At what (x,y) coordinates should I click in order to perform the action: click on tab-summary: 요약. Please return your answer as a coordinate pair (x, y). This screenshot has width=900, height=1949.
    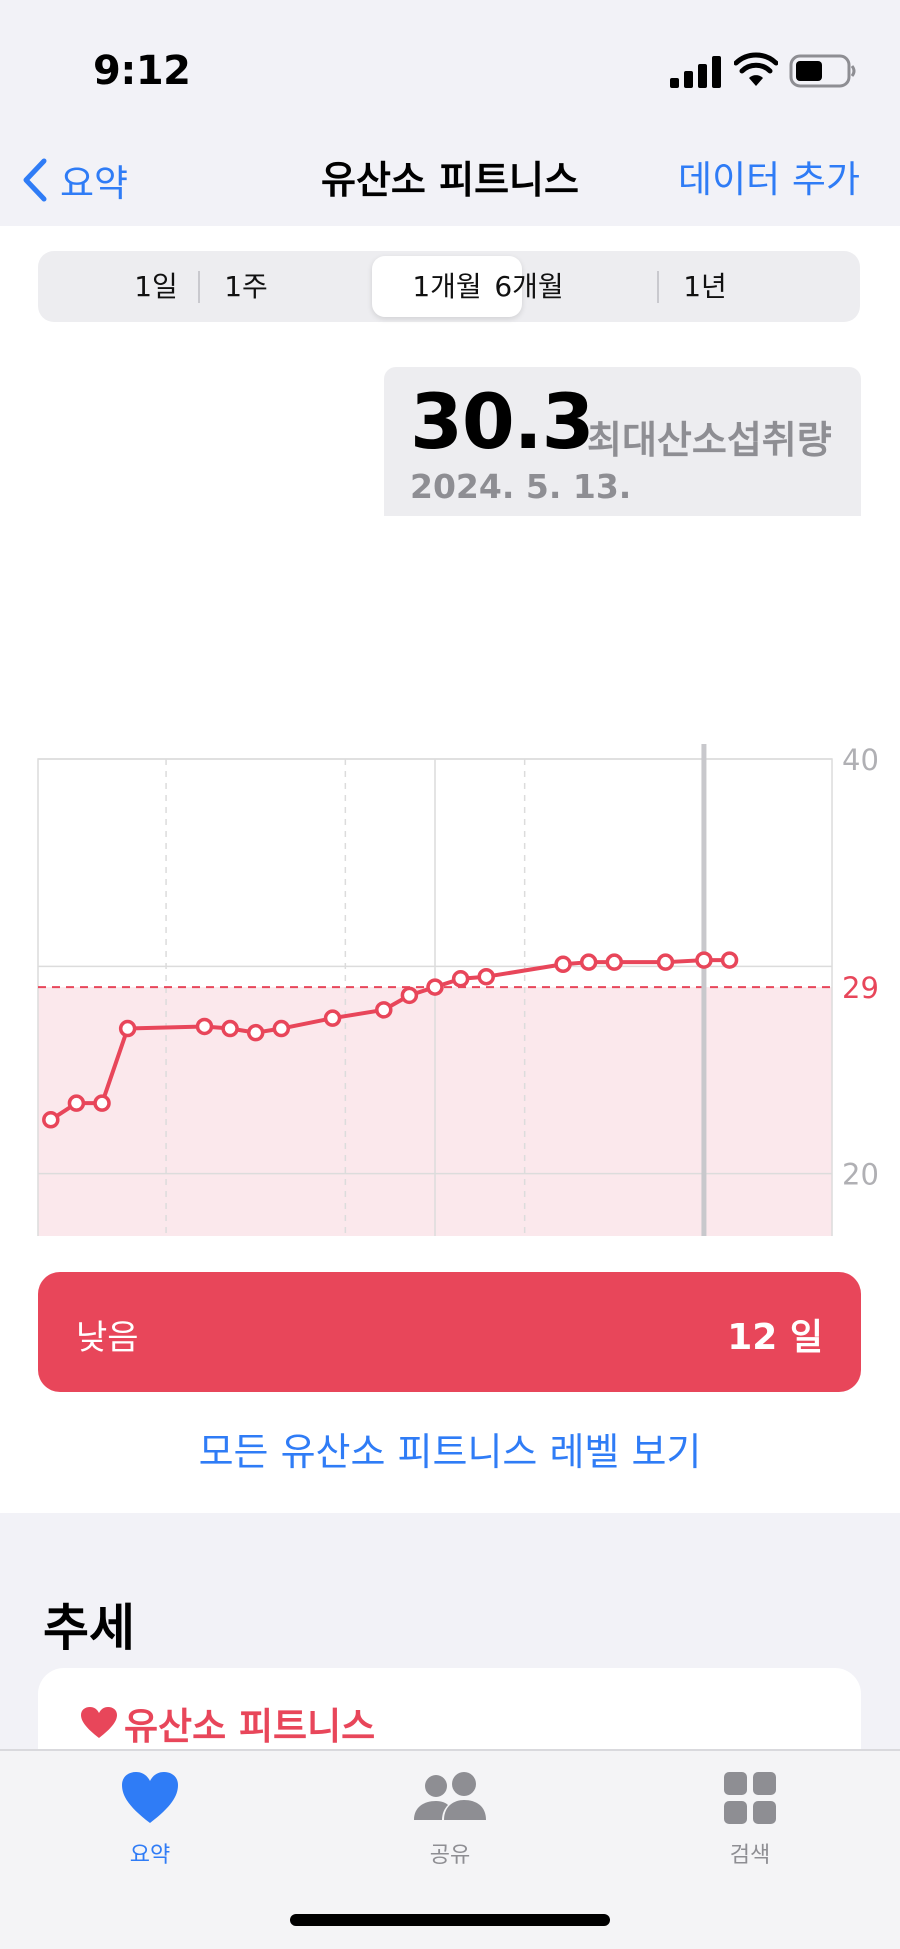
    Looking at the image, I should click on (150, 1827).